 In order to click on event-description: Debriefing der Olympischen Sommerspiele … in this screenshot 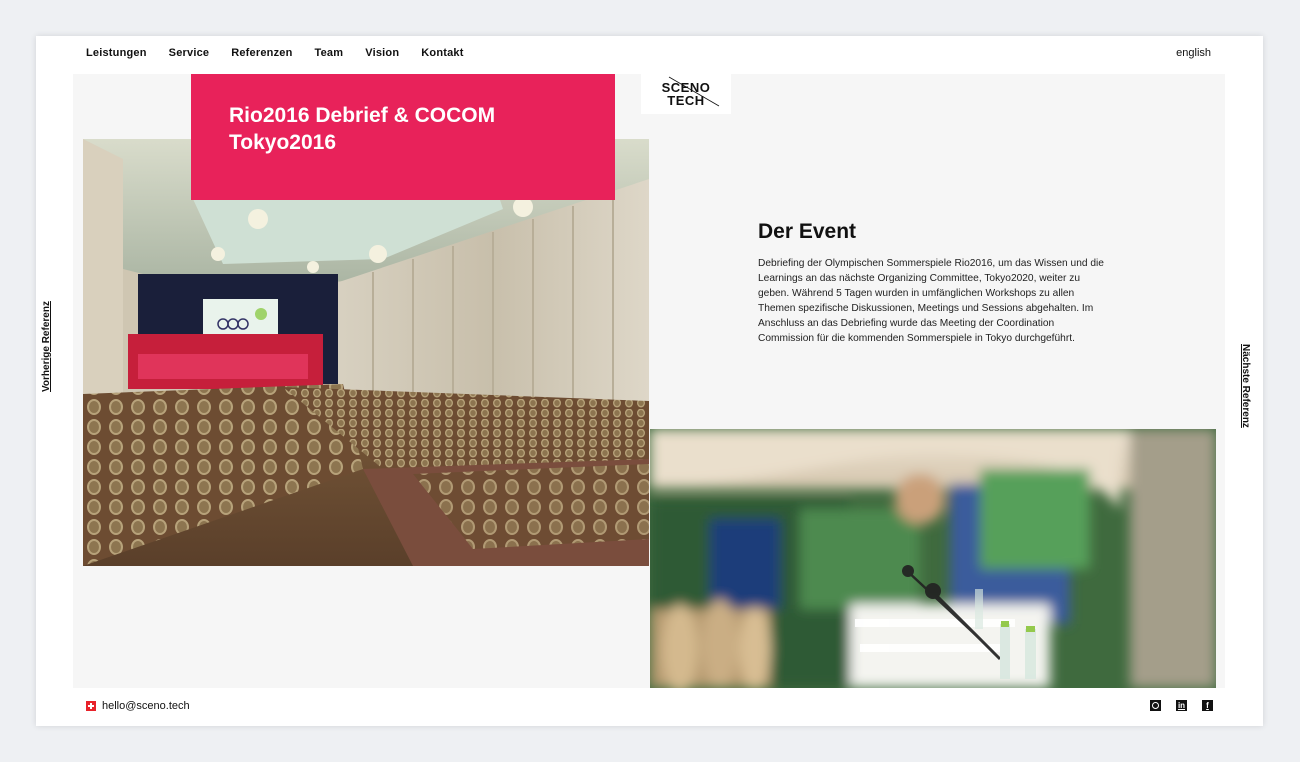, I will do `click(931, 301)`.